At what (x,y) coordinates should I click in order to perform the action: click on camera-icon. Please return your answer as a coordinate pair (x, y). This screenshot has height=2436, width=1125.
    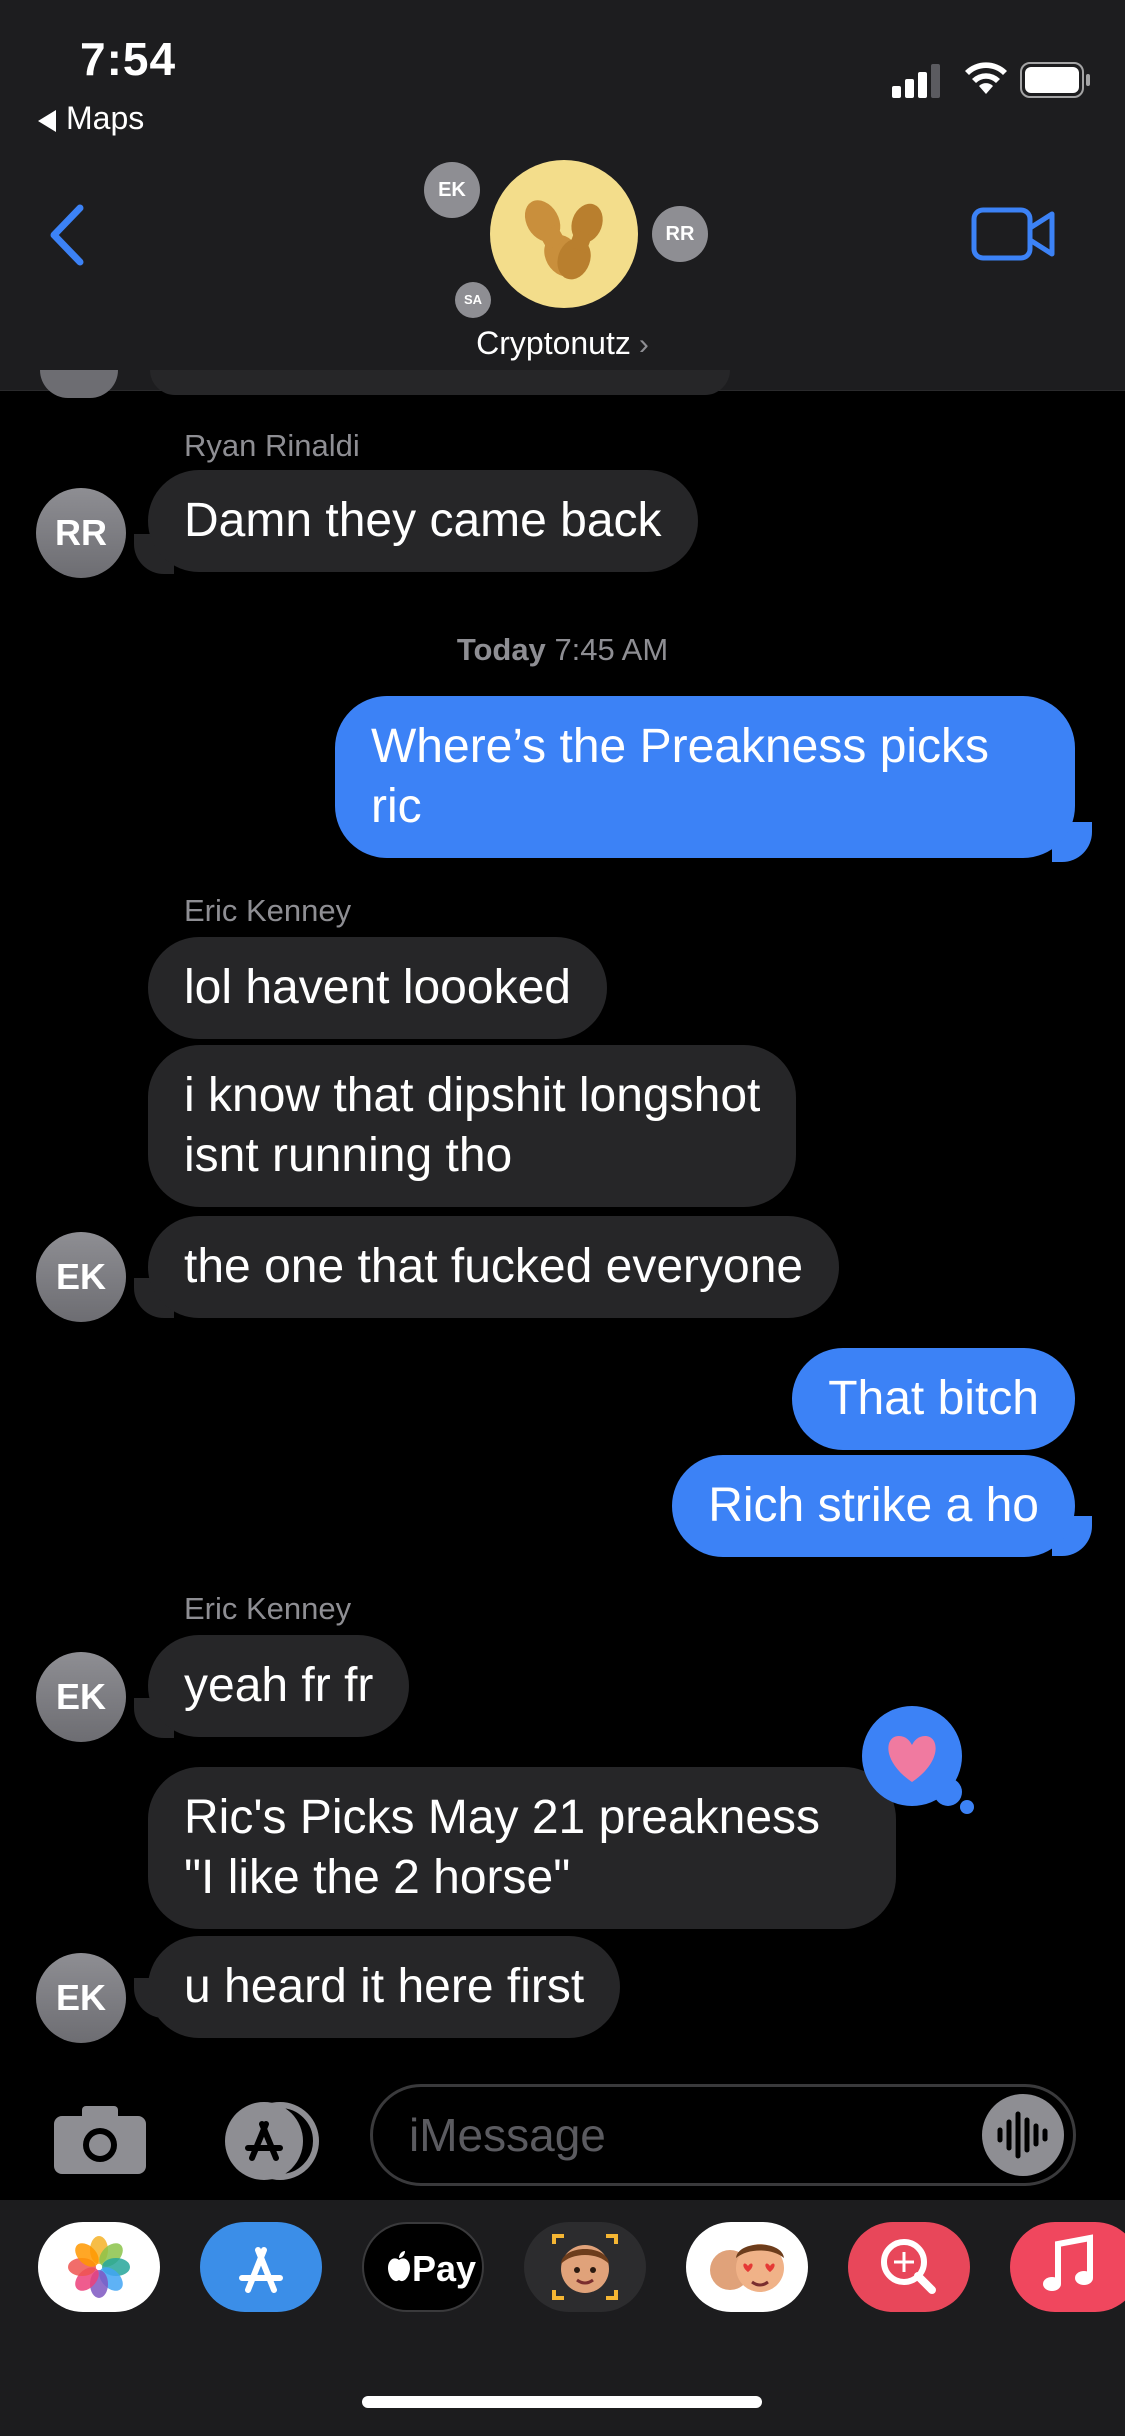
    Looking at the image, I should click on (100, 2140).